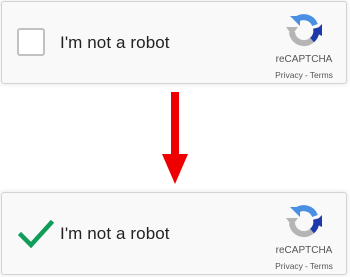 The width and height of the screenshot is (350, 277). I want to click on arrow-down-icon, so click(175, 138).